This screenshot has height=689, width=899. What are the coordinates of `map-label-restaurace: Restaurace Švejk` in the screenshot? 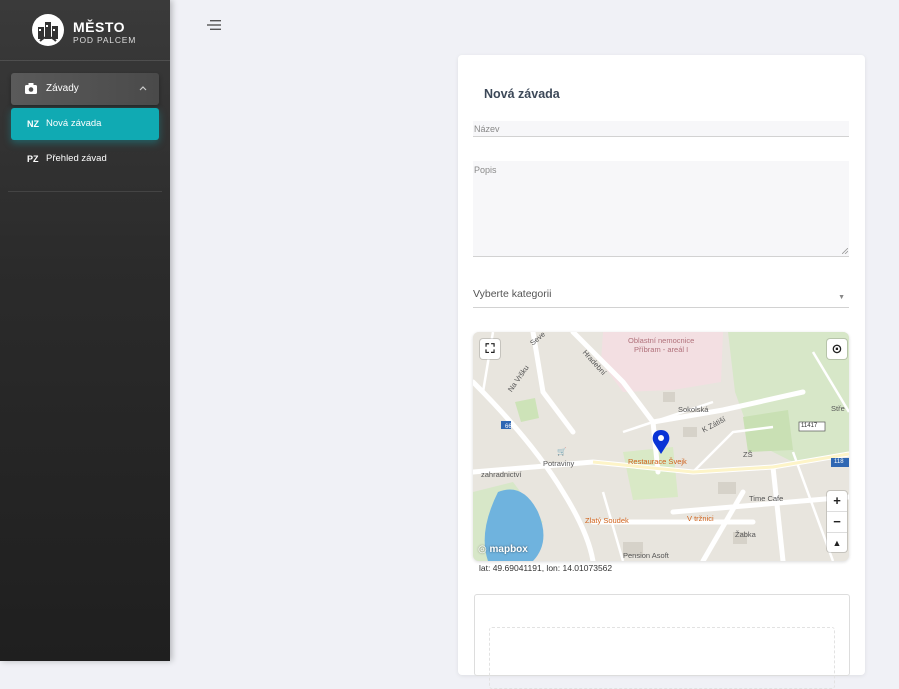 It's located at (657, 461).